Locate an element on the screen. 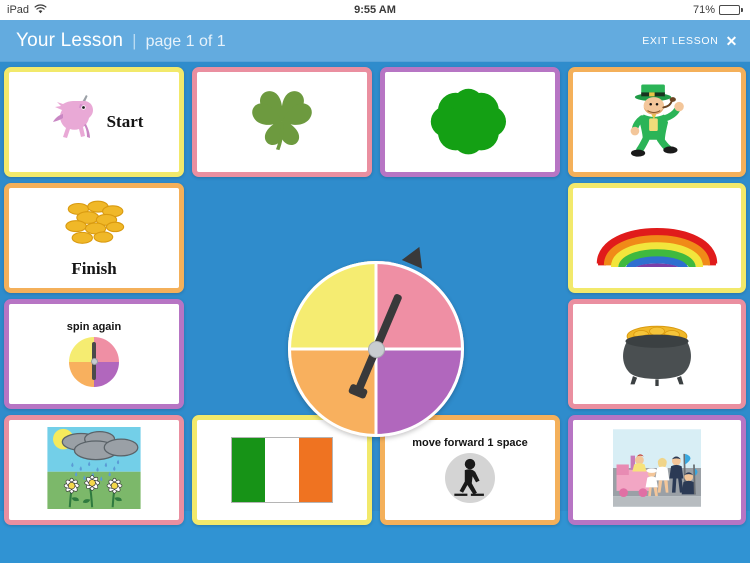 The width and height of the screenshot is (750, 563). page-indicator: page 1 of 1 is located at coordinates (185, 41).